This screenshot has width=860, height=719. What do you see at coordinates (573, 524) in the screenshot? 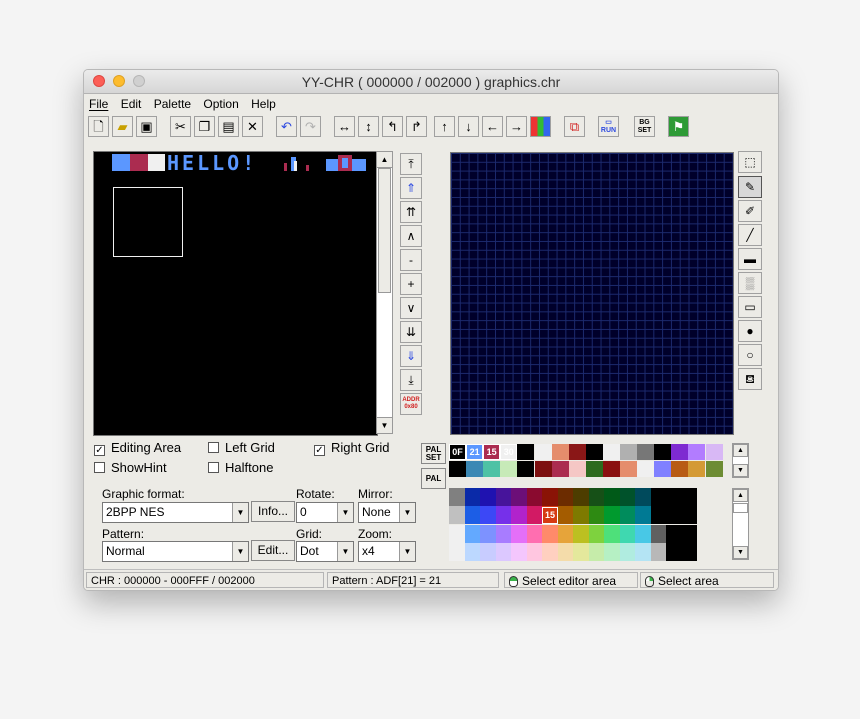
I see `full-color-palette: 15` at bounding box center [573, 524].